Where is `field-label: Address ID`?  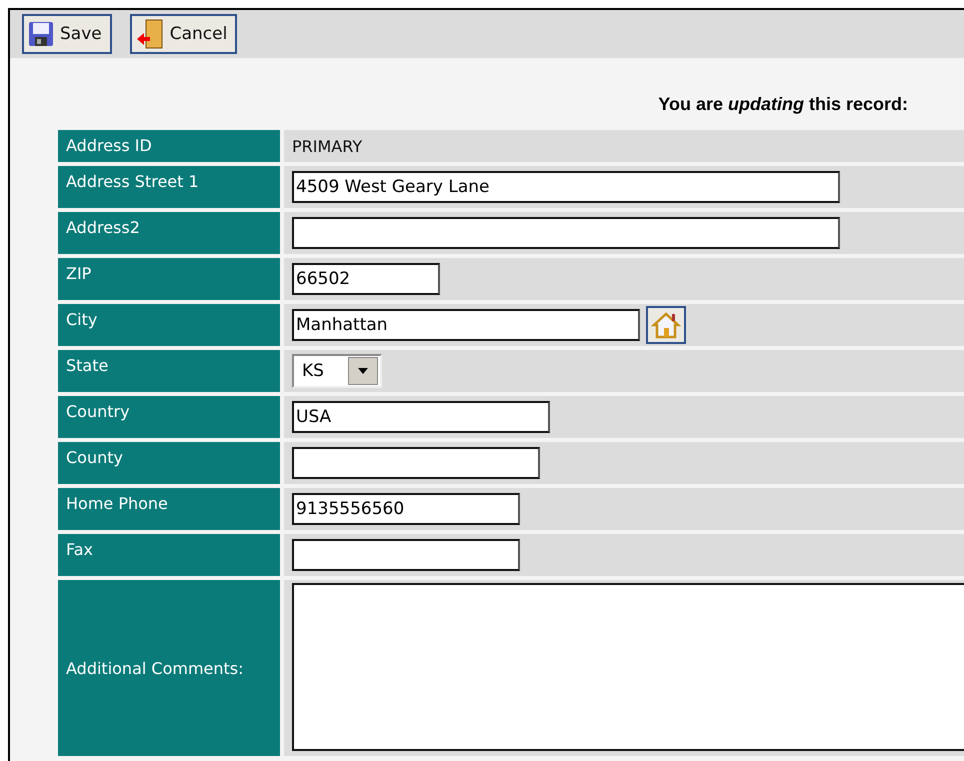 field-label: Address ID is located at coordinates (169, 146).